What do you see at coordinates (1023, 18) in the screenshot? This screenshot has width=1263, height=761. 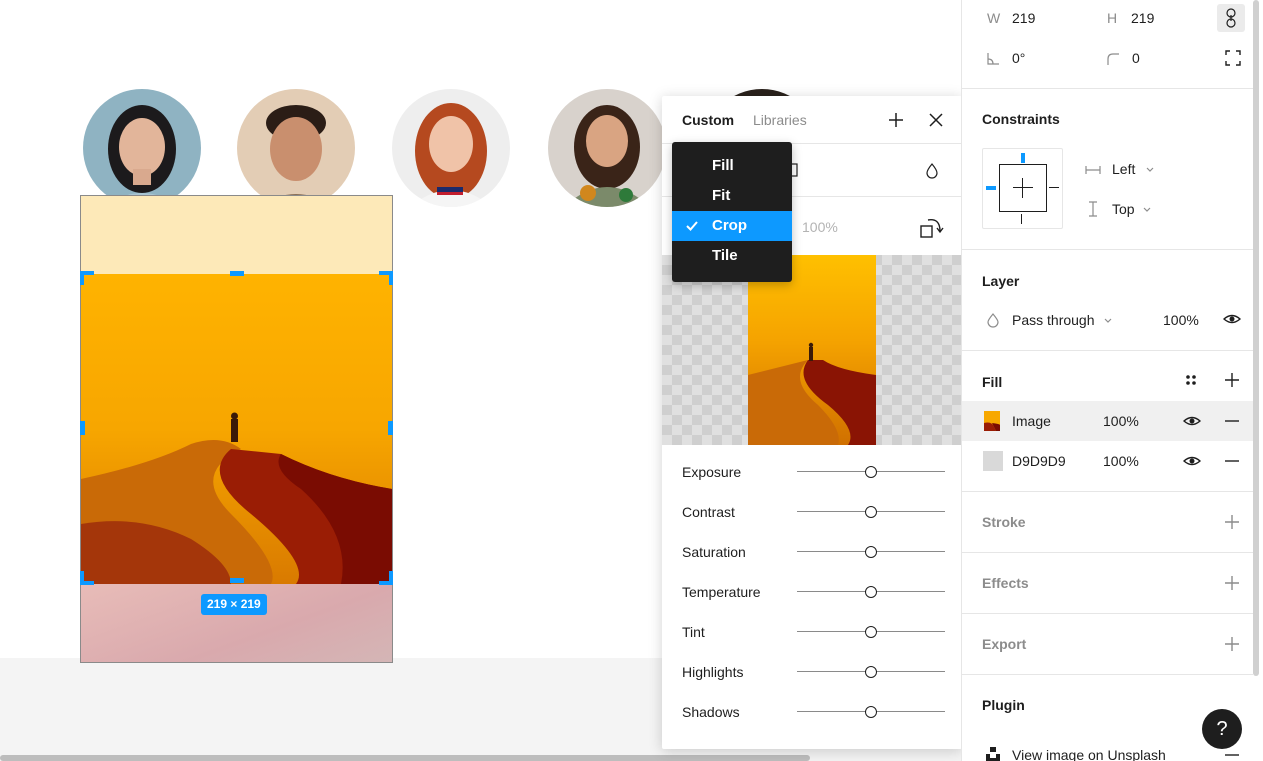 I see `width-input: 219` at bounding box center [1023, 18].